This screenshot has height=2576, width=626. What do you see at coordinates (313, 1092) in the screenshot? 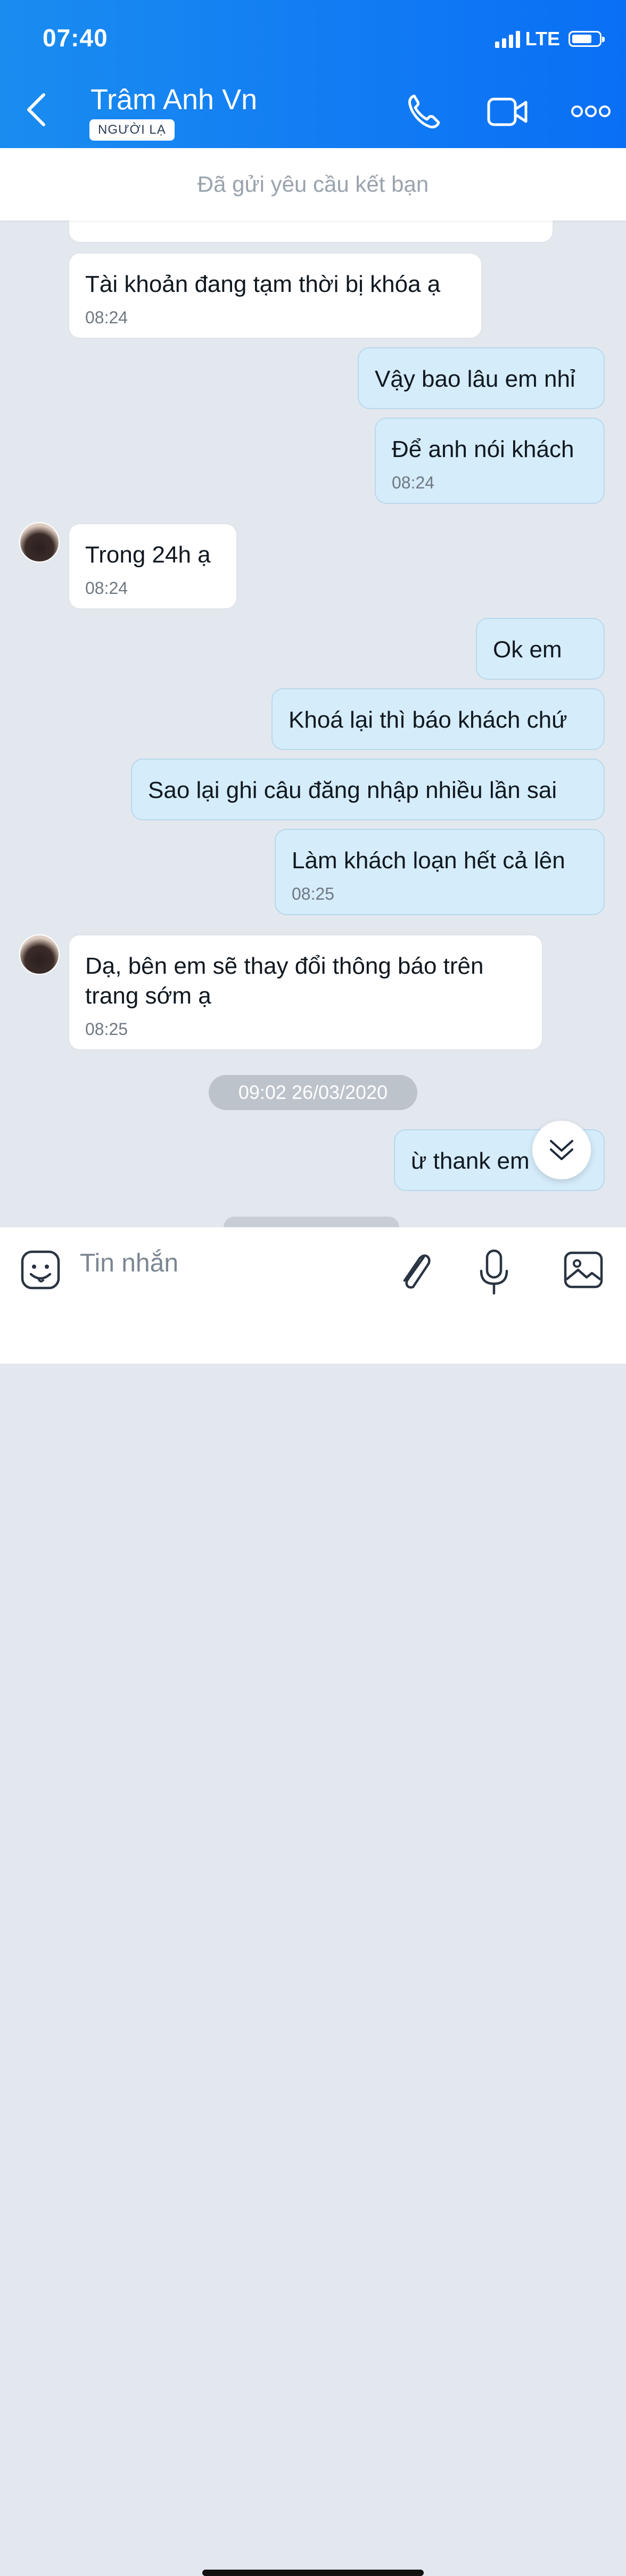
I see `date-separator: 09:02 26/03/2020` at bounding box center [313, 1092].